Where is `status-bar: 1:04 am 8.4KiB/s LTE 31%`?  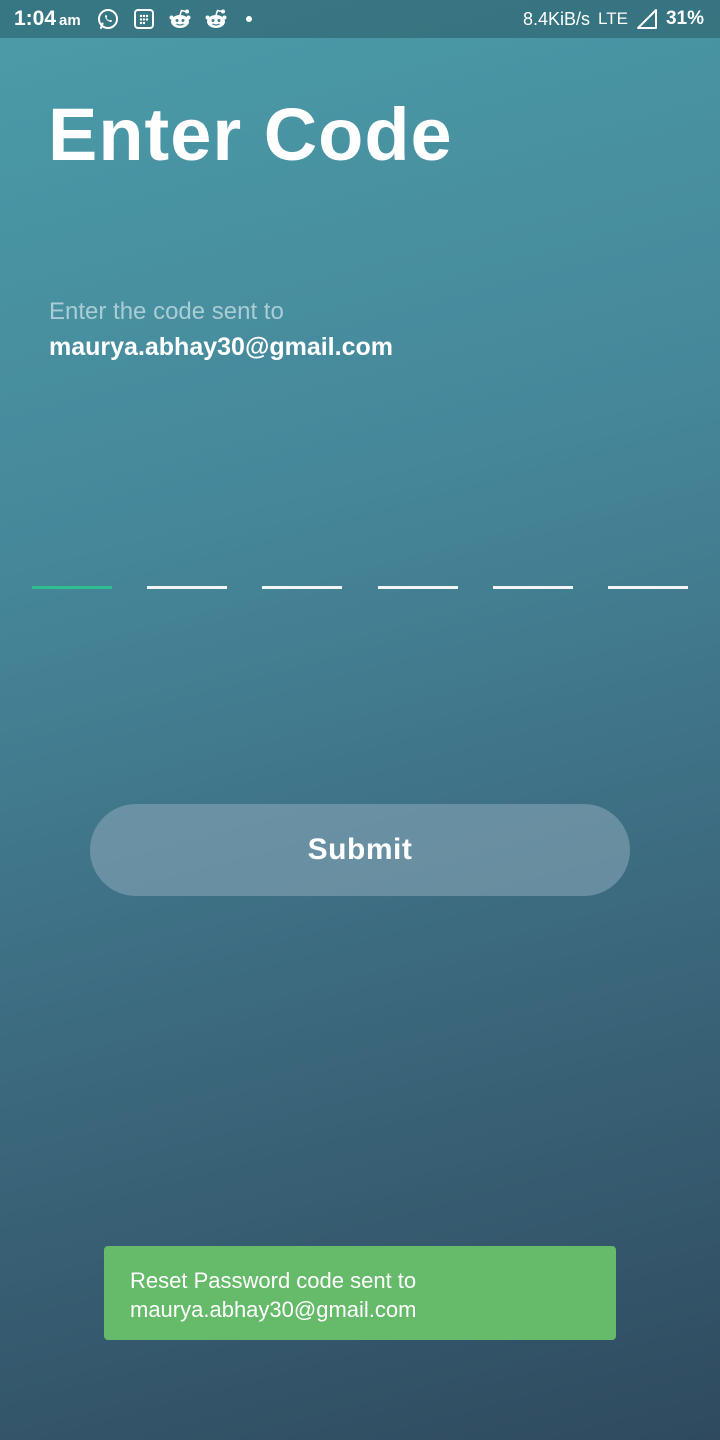 status-bar: 1:04 am 8.4KiB/s LTE 31% is located at coordinates (360, 19).